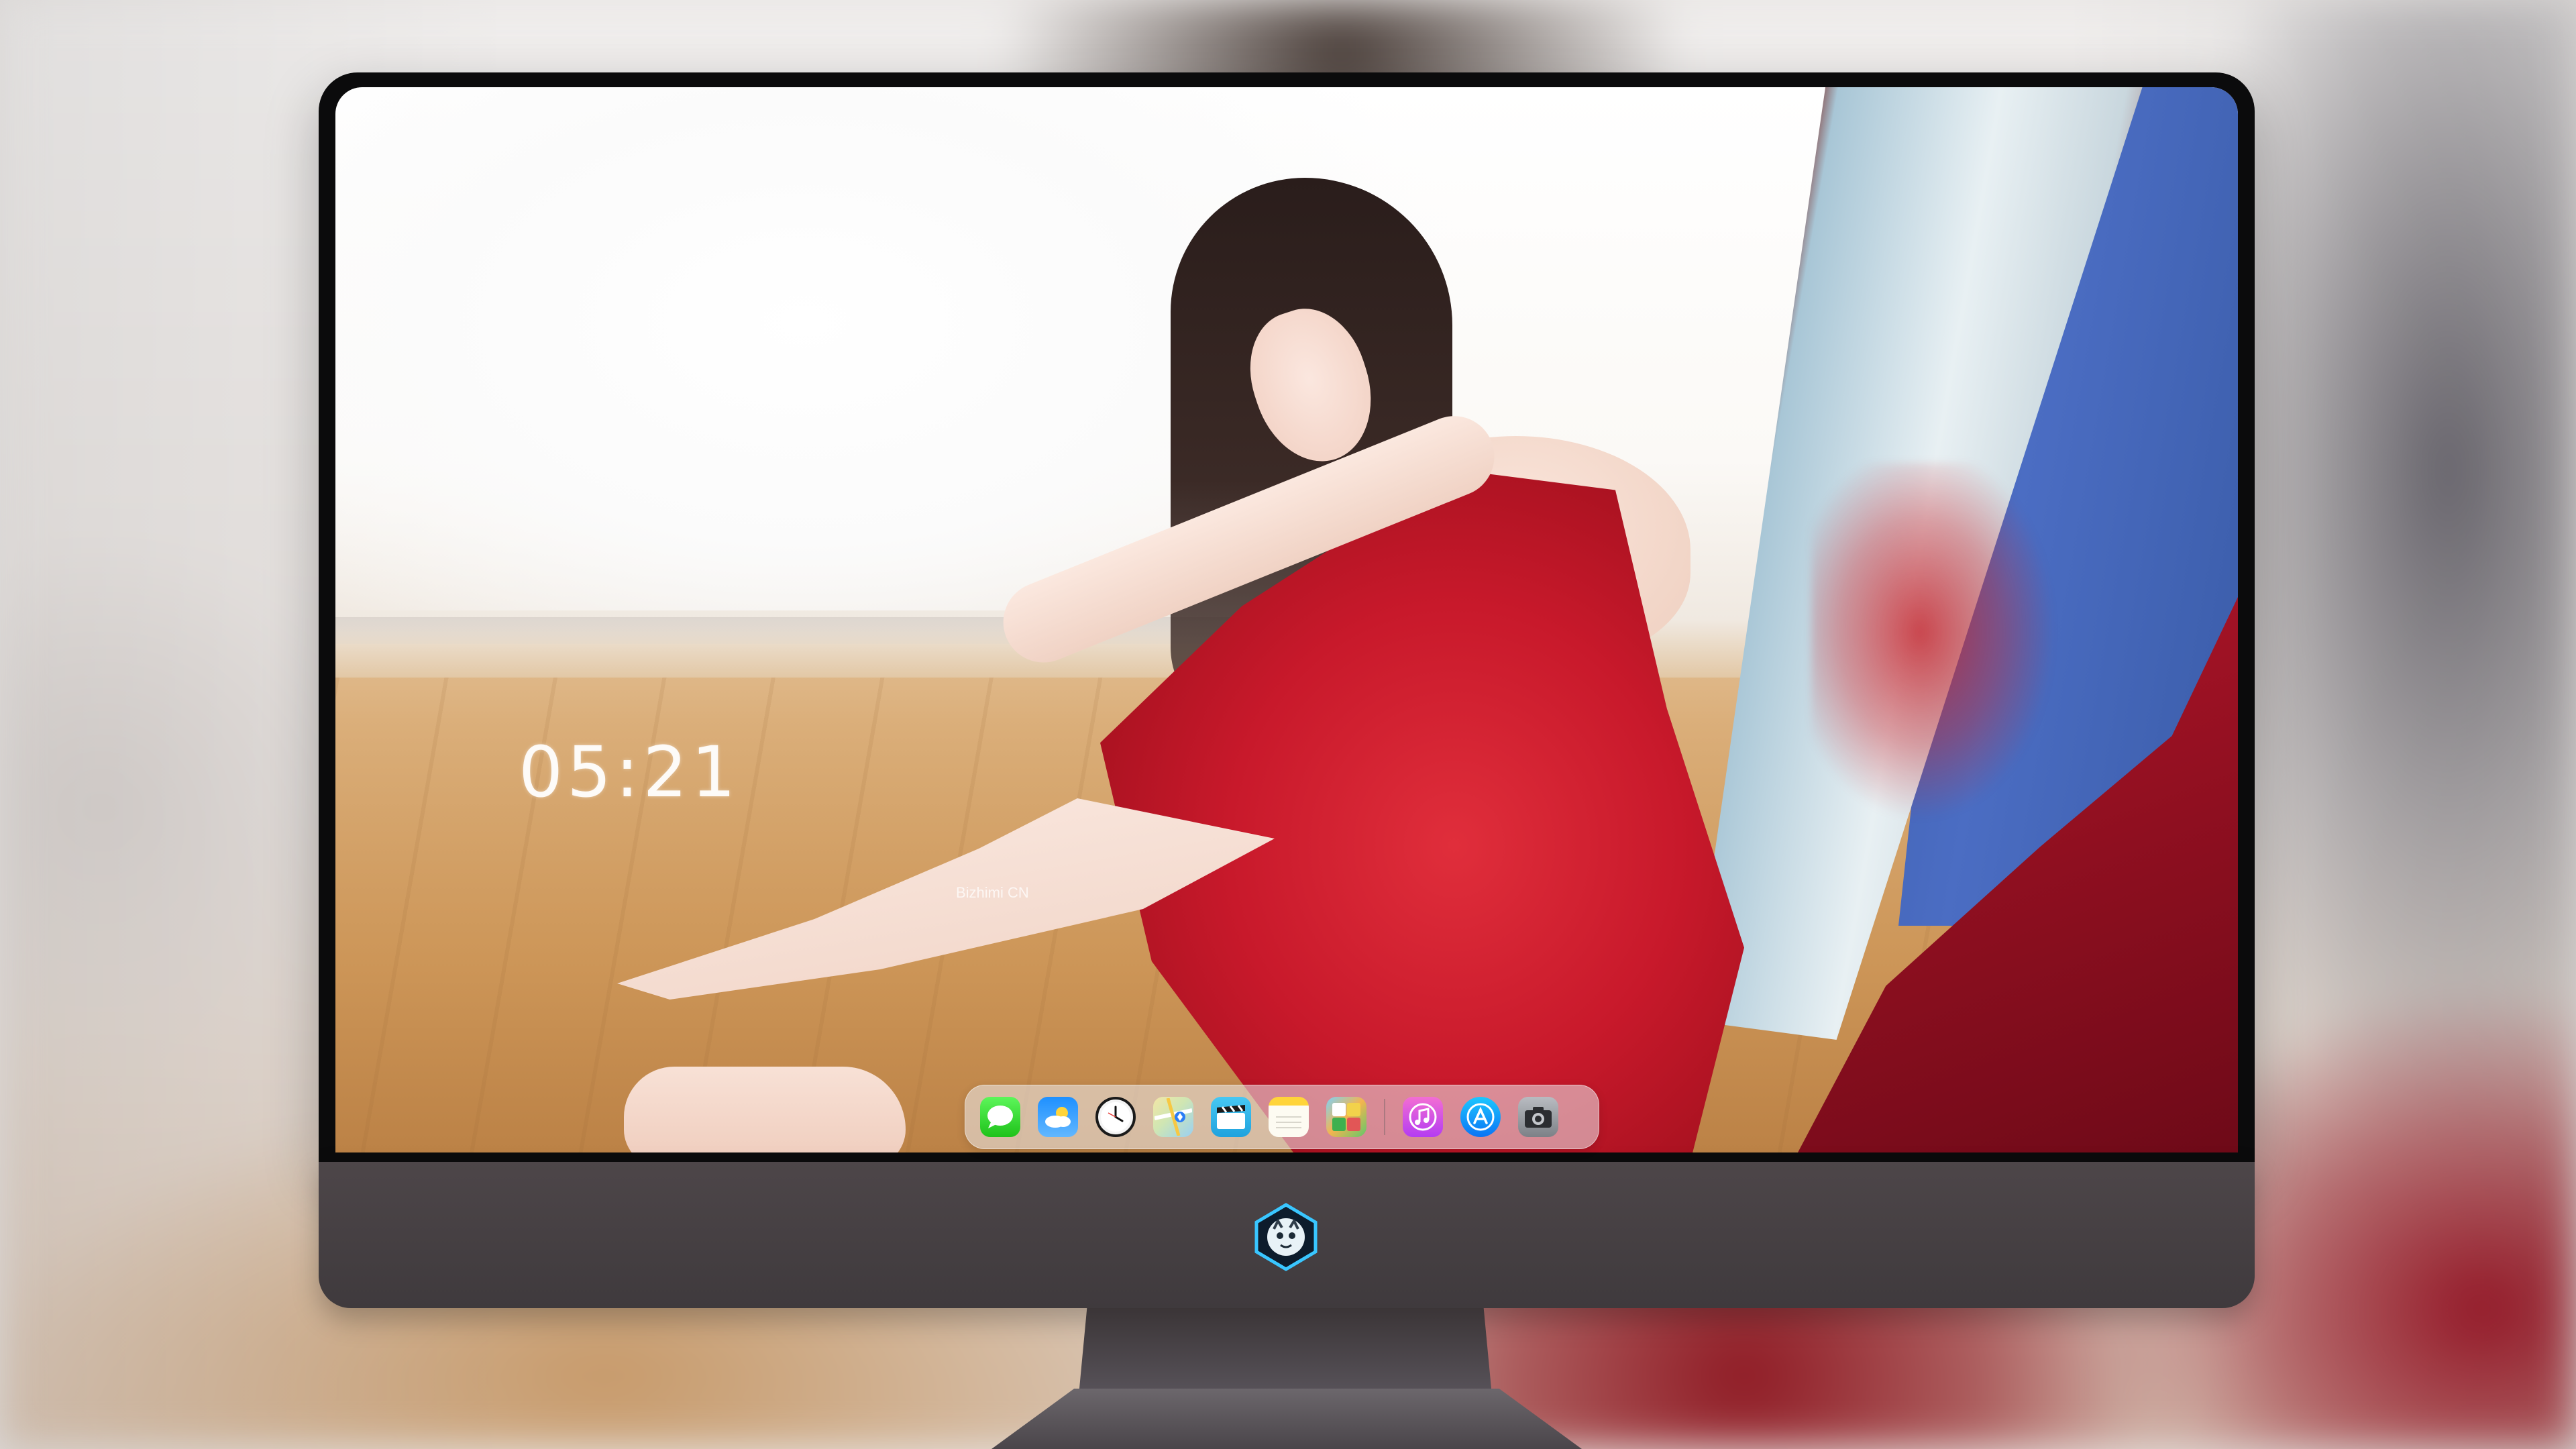 This screenshot has width=2576, height=1449. Describe the element at coordinates (1346, 1117) in the screenshot. I see `photos-icon` at that location.